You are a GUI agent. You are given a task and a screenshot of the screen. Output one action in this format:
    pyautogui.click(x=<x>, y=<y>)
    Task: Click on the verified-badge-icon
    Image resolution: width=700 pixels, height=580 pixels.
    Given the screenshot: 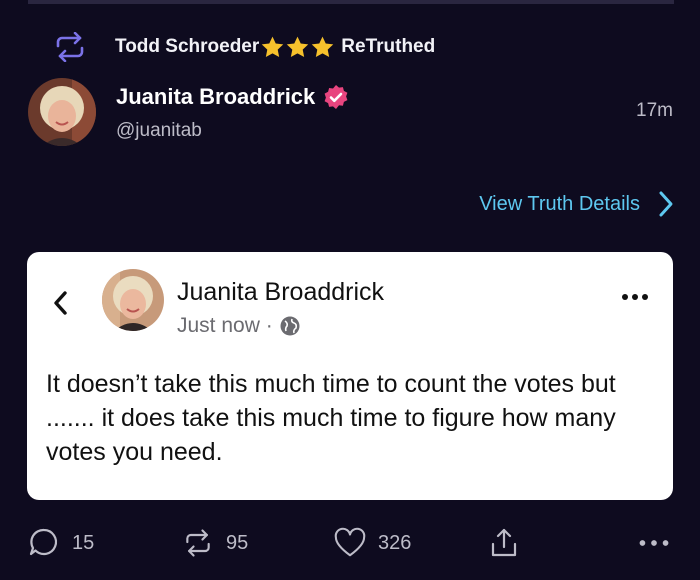 What is the action you would take?
    pyautogui.click(x=336, y=97)
    